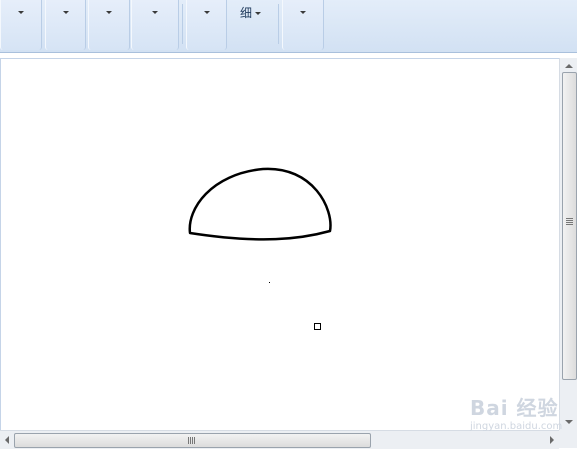 This screenshot has height=449, width=577. What do you see at coordinates (516, 426) in the screenshot?
I see `watermark-sub: jingyan.baidu.com` at bounding box center [516, 426].